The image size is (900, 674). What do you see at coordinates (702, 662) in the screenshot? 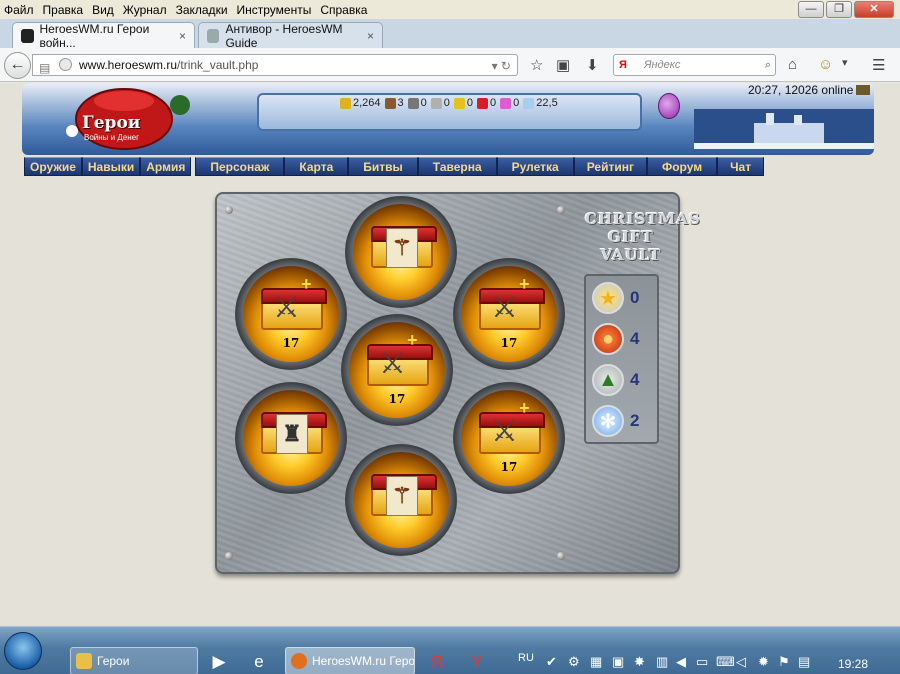
I see `display-icon: ▭` at bounding box center [702, 662].